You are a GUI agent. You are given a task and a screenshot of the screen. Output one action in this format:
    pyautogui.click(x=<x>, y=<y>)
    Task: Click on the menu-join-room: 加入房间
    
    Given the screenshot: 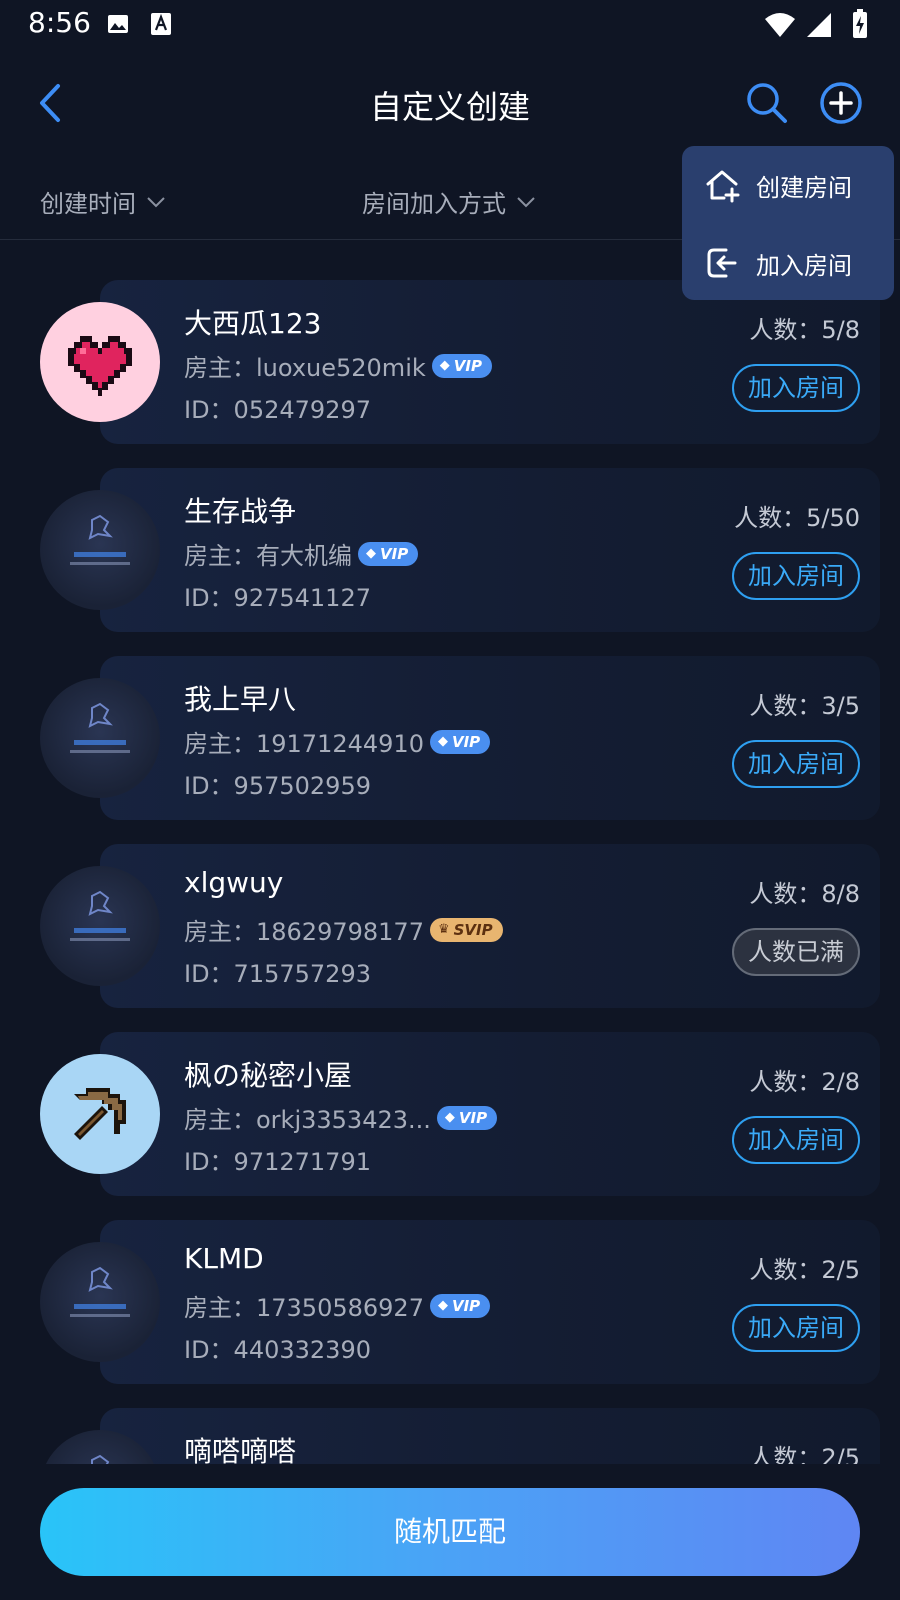 What is the action you would take?
    pyautogui.click(x=788, y=263)
    